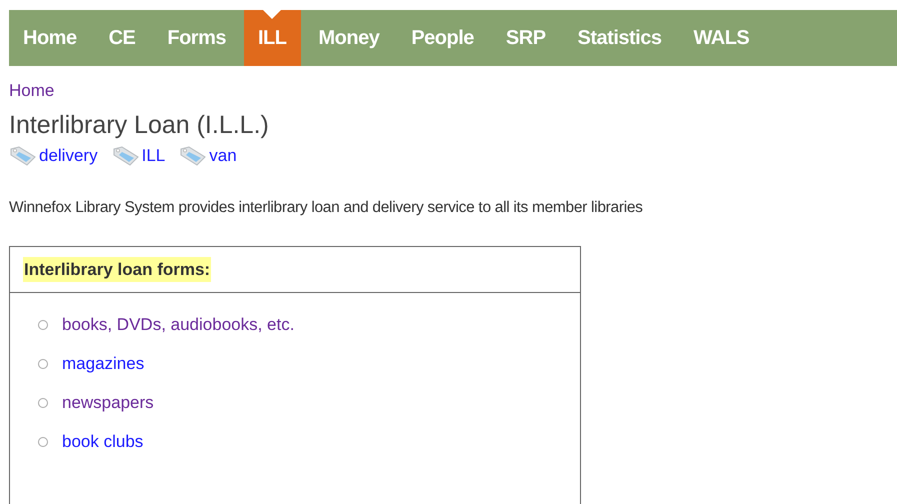 This screenshot has height=504, width=897. What do you see at coordinates (154, 155) in the screenshot?
I see `tag-link: ILL` at bounding box center [154, 155].